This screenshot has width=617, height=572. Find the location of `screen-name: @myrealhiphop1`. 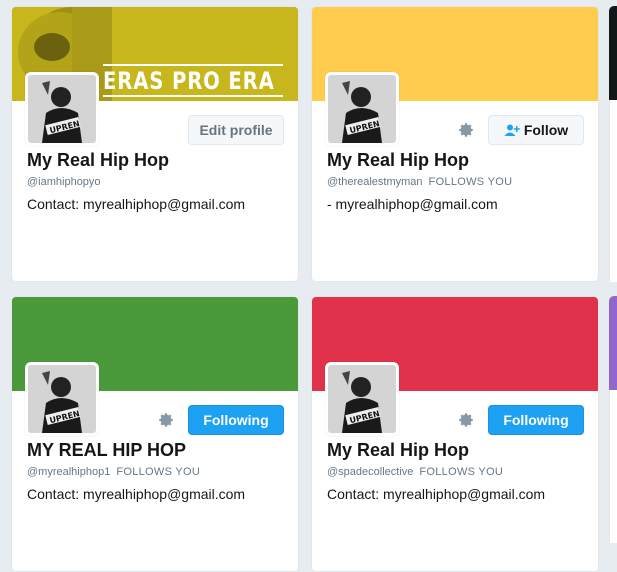

screen-name: @myrealhiphop1 is located at coordinates (68, 472).